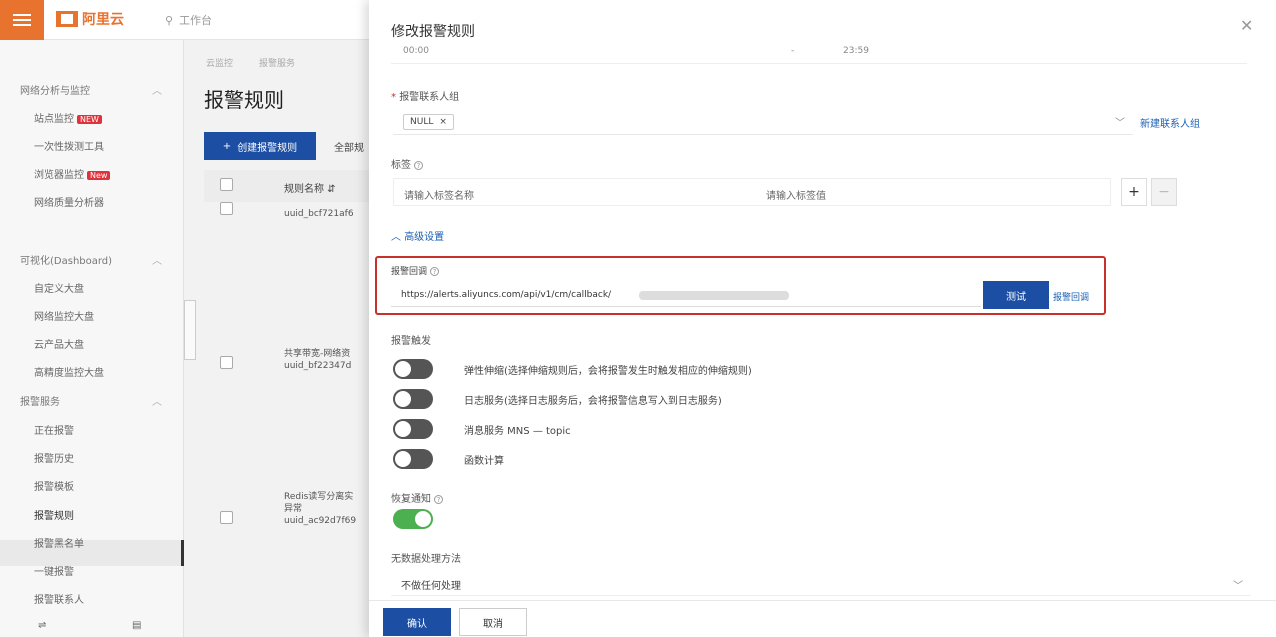 The height and width of the screenshot is (637, 1276). What do you see at coordinates (40, 400) in the screenshot?
I see `sidebar-group-alarm: 报警服务` at bounding box center [40, 400].